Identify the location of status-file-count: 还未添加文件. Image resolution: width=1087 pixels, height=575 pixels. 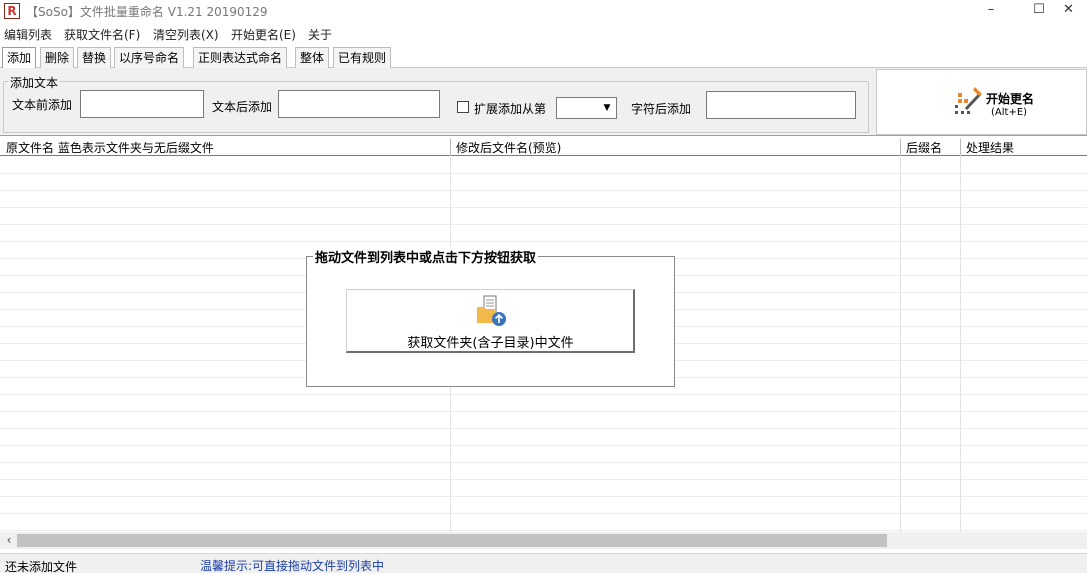
(41, 567).